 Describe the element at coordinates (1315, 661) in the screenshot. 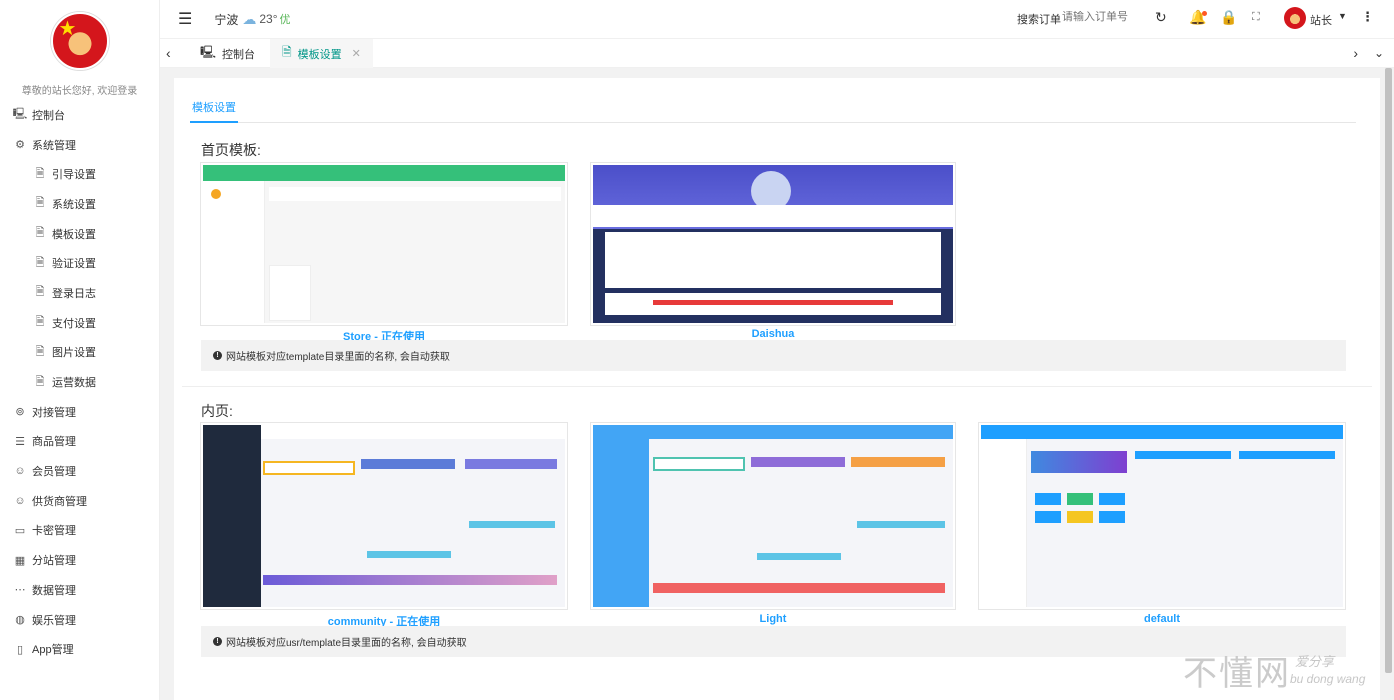

I see `watermark-tagline: 爱分享` at that location.